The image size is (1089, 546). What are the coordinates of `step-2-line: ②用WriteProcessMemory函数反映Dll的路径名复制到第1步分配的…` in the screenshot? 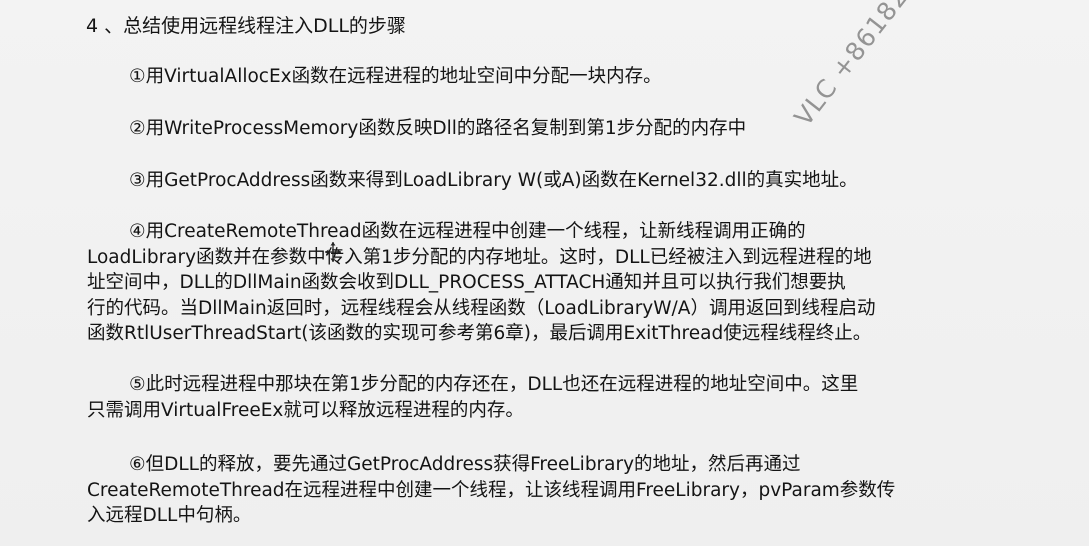 It's located at (438, 128).